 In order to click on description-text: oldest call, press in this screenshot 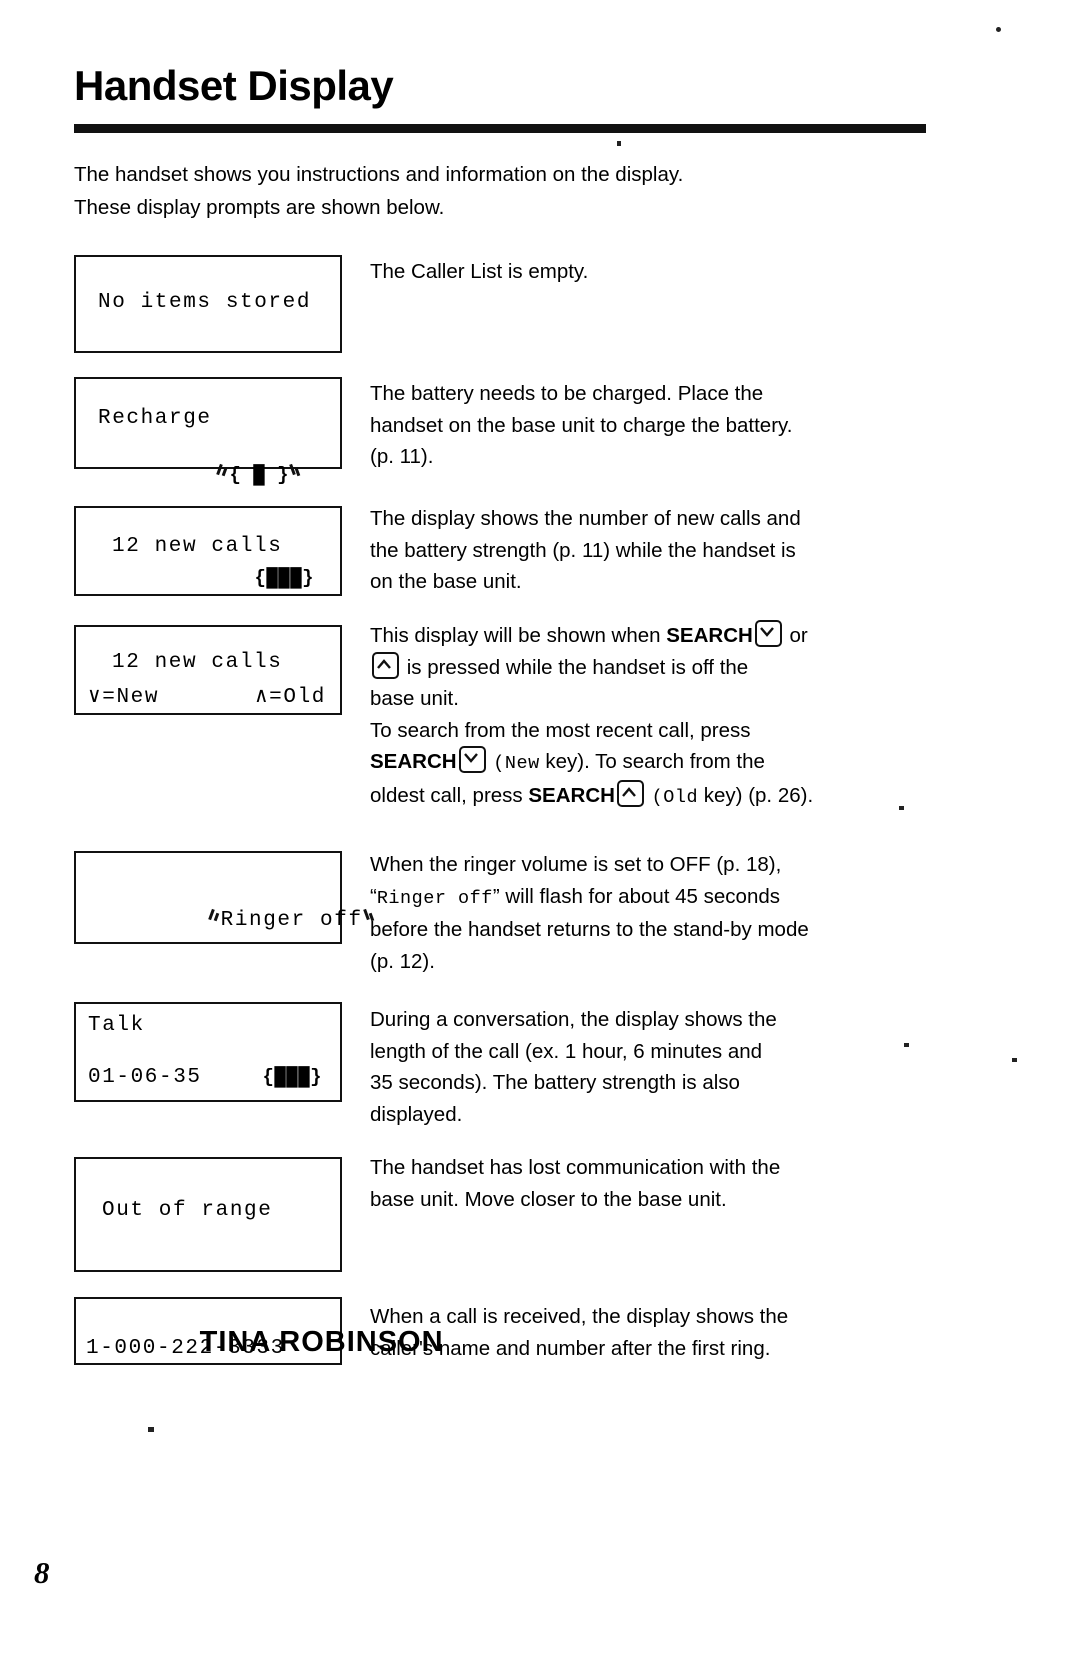, I will do `click(449, 795)`.